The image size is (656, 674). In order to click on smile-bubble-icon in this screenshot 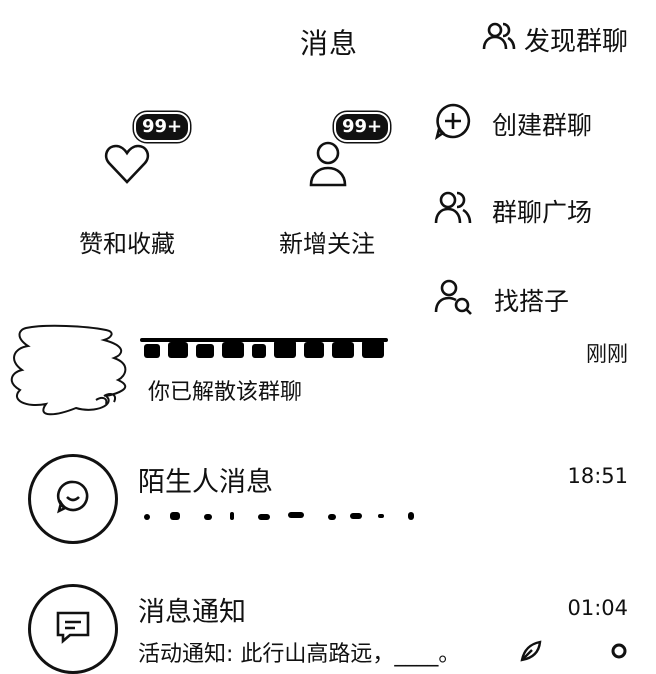, I will do `click(73, 499)`.